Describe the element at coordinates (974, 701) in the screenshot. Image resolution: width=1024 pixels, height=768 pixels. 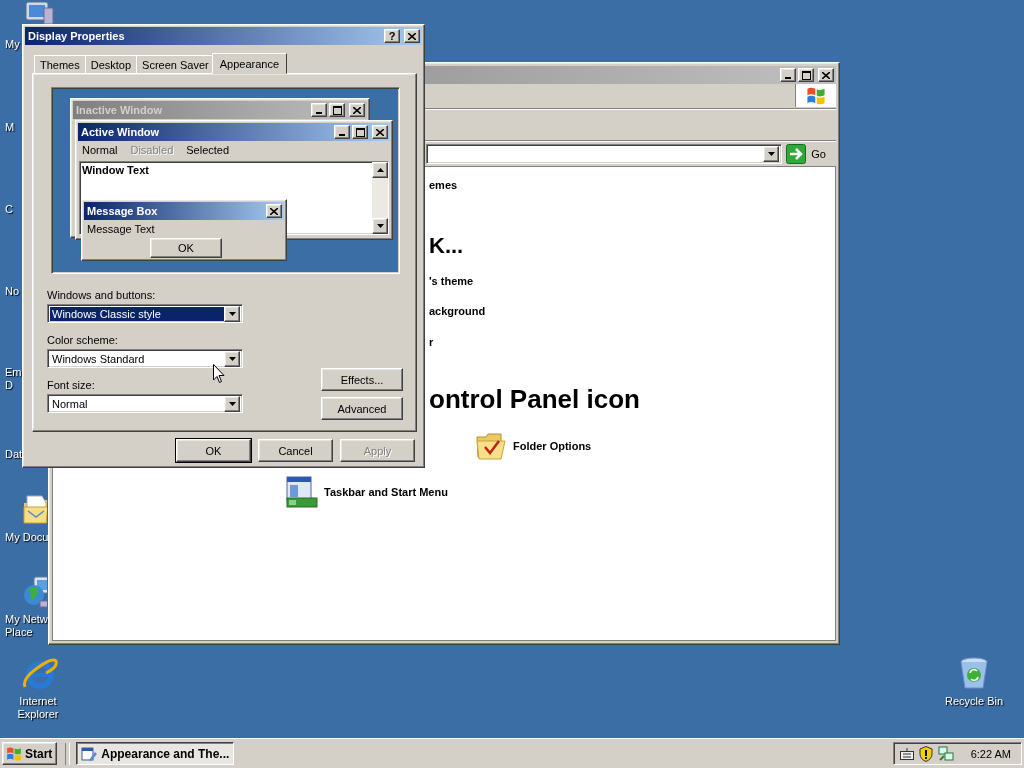
I see `desktop-icon-label: Recycle Bin` at that location.